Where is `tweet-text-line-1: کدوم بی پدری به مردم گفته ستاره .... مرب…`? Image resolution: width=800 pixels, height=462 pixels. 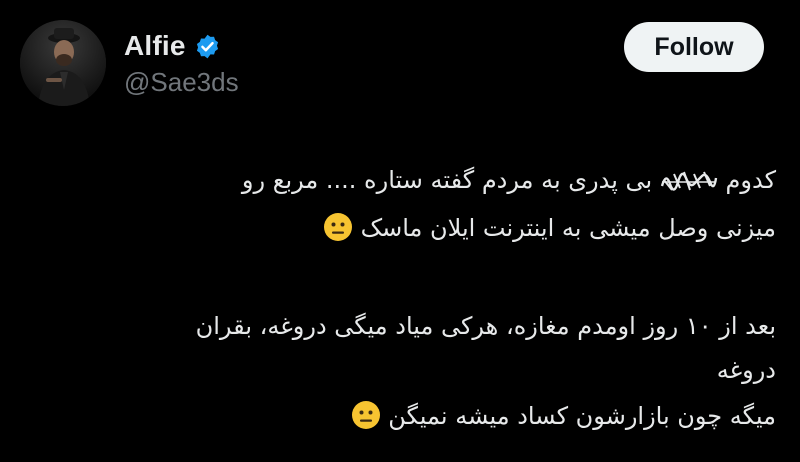
tweet-text-line-1: کدوم بی پدری به مردم گفته ستاره .... مرب… is located at coordinates (411, 180).